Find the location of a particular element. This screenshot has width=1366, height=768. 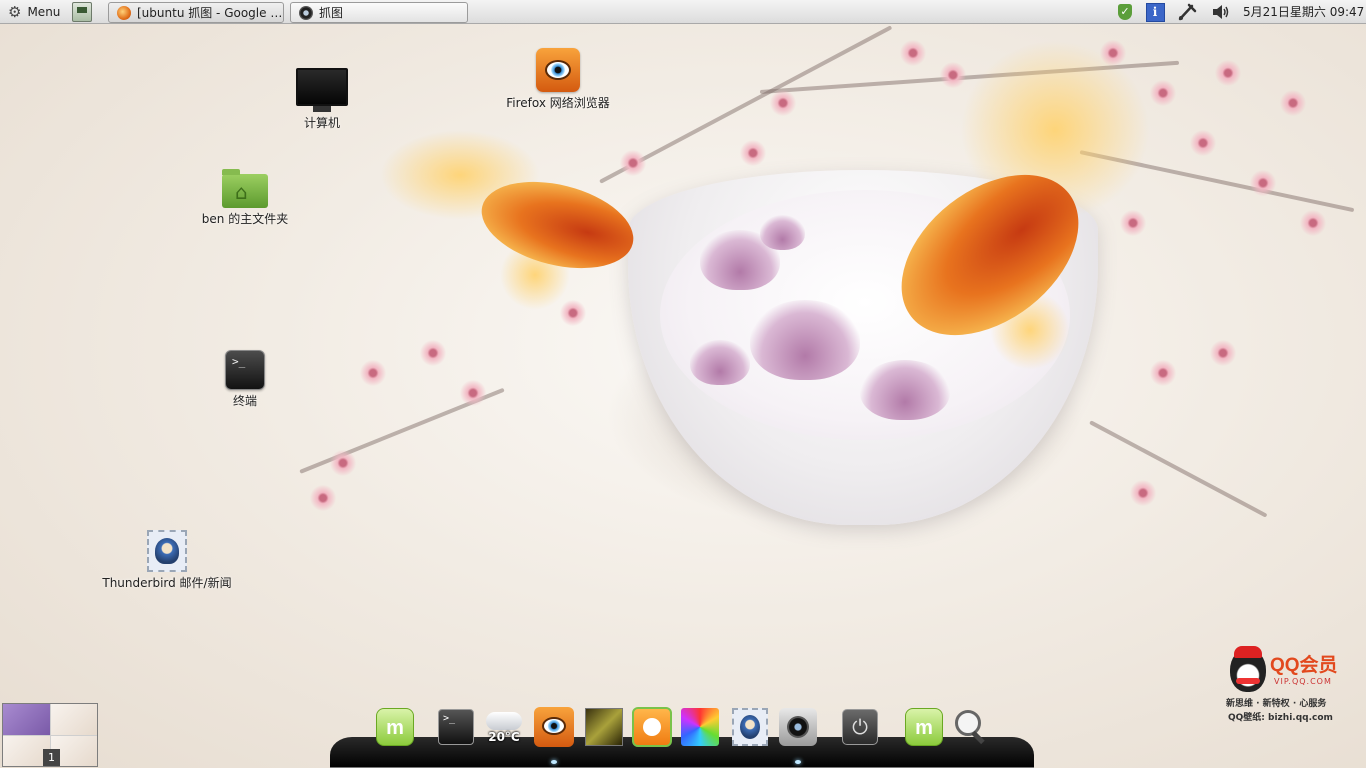

volume-tray is located at coordinates (1221, 12).